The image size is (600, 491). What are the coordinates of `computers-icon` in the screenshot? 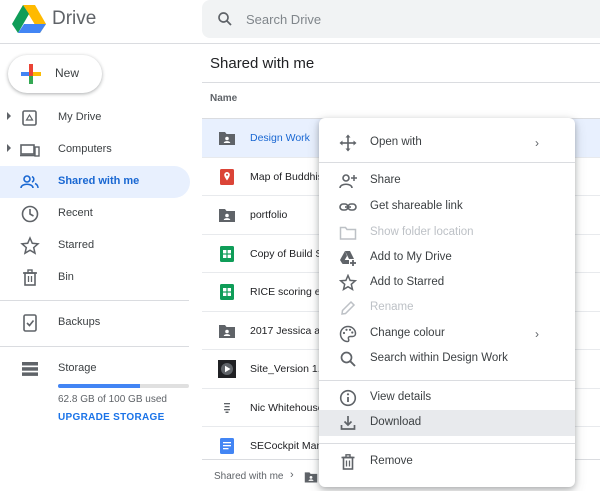 It's located at (30, 150).